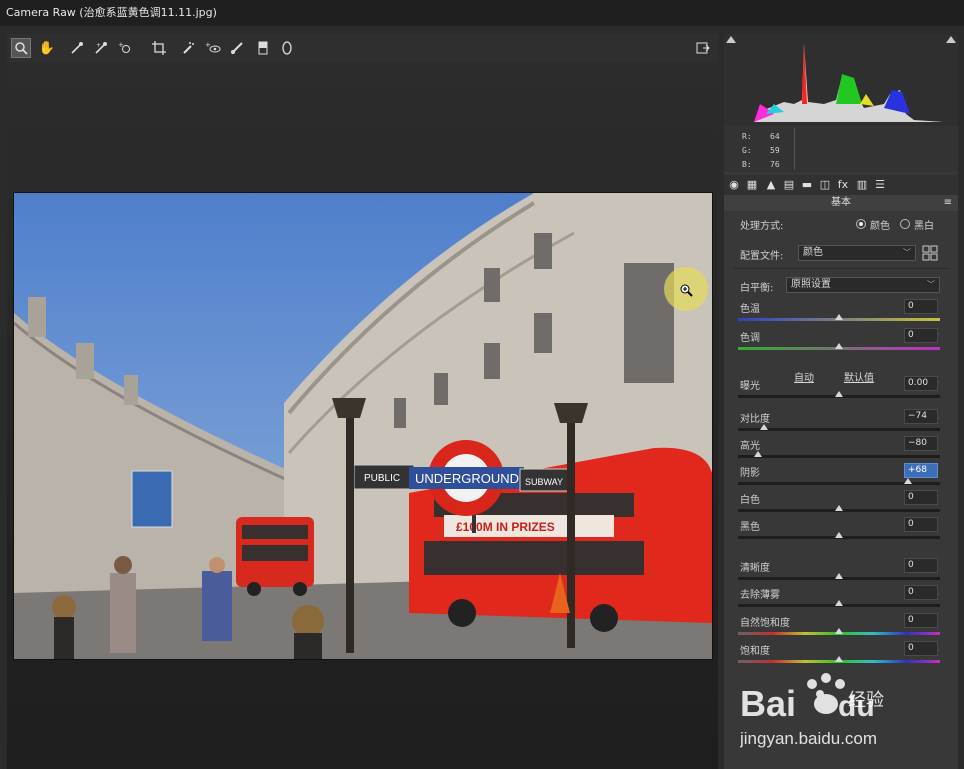 The image size is (964, 769). Describe the element at coordinates (382, 478) in the screenshot. I see `sign-public: PUBLIC` at that location.